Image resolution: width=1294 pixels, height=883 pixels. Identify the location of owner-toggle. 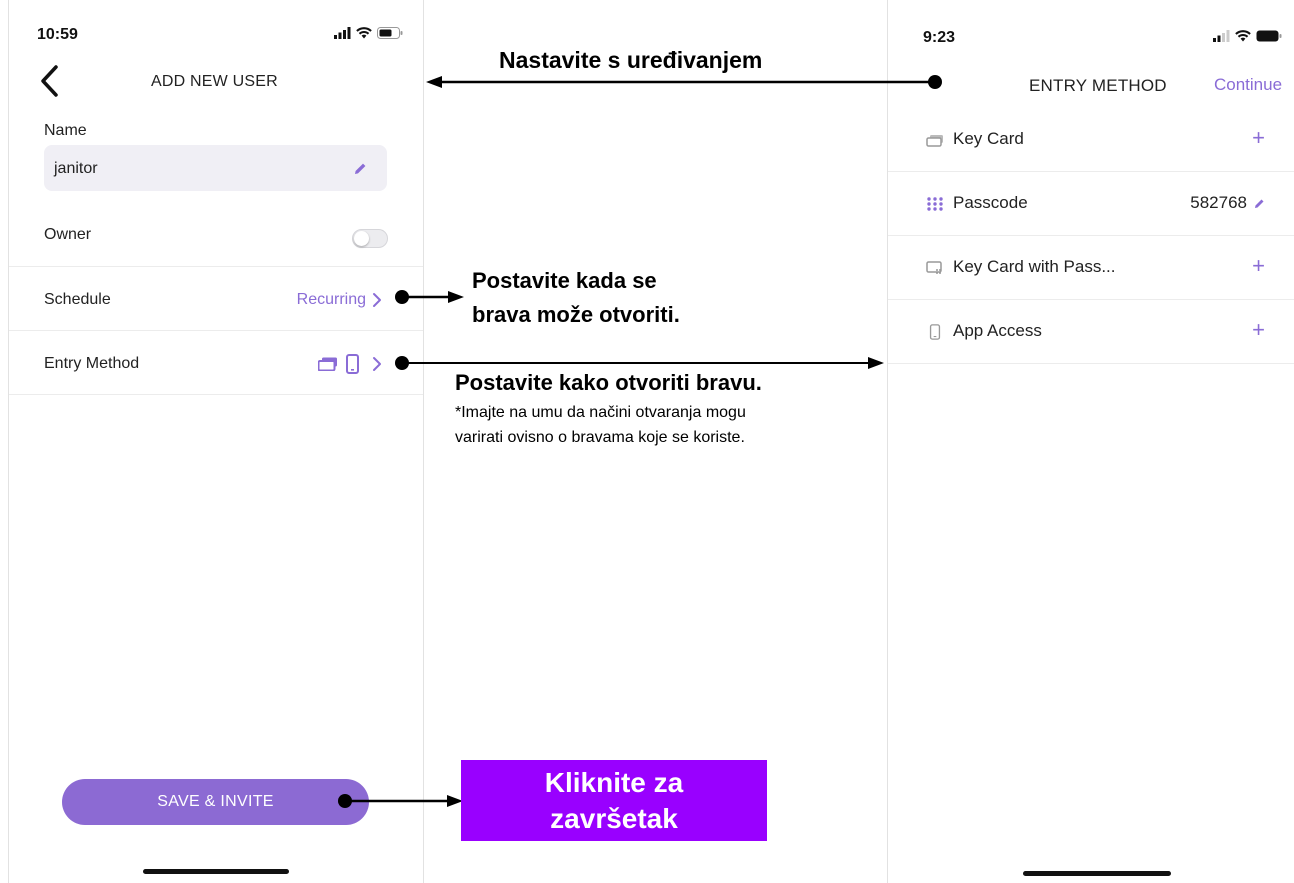
(370, 238).